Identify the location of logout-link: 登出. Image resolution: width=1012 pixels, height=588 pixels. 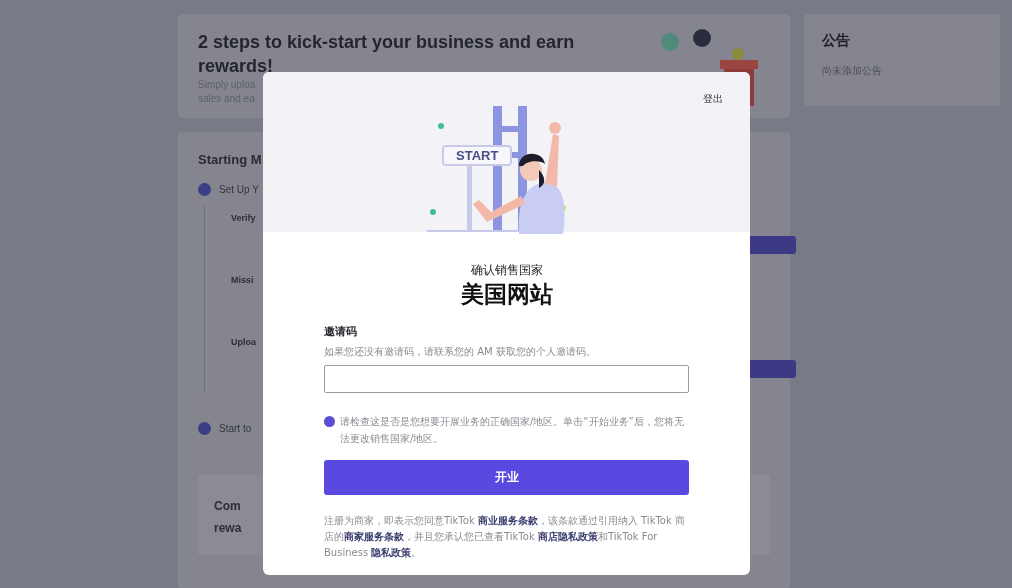
(713, 99).